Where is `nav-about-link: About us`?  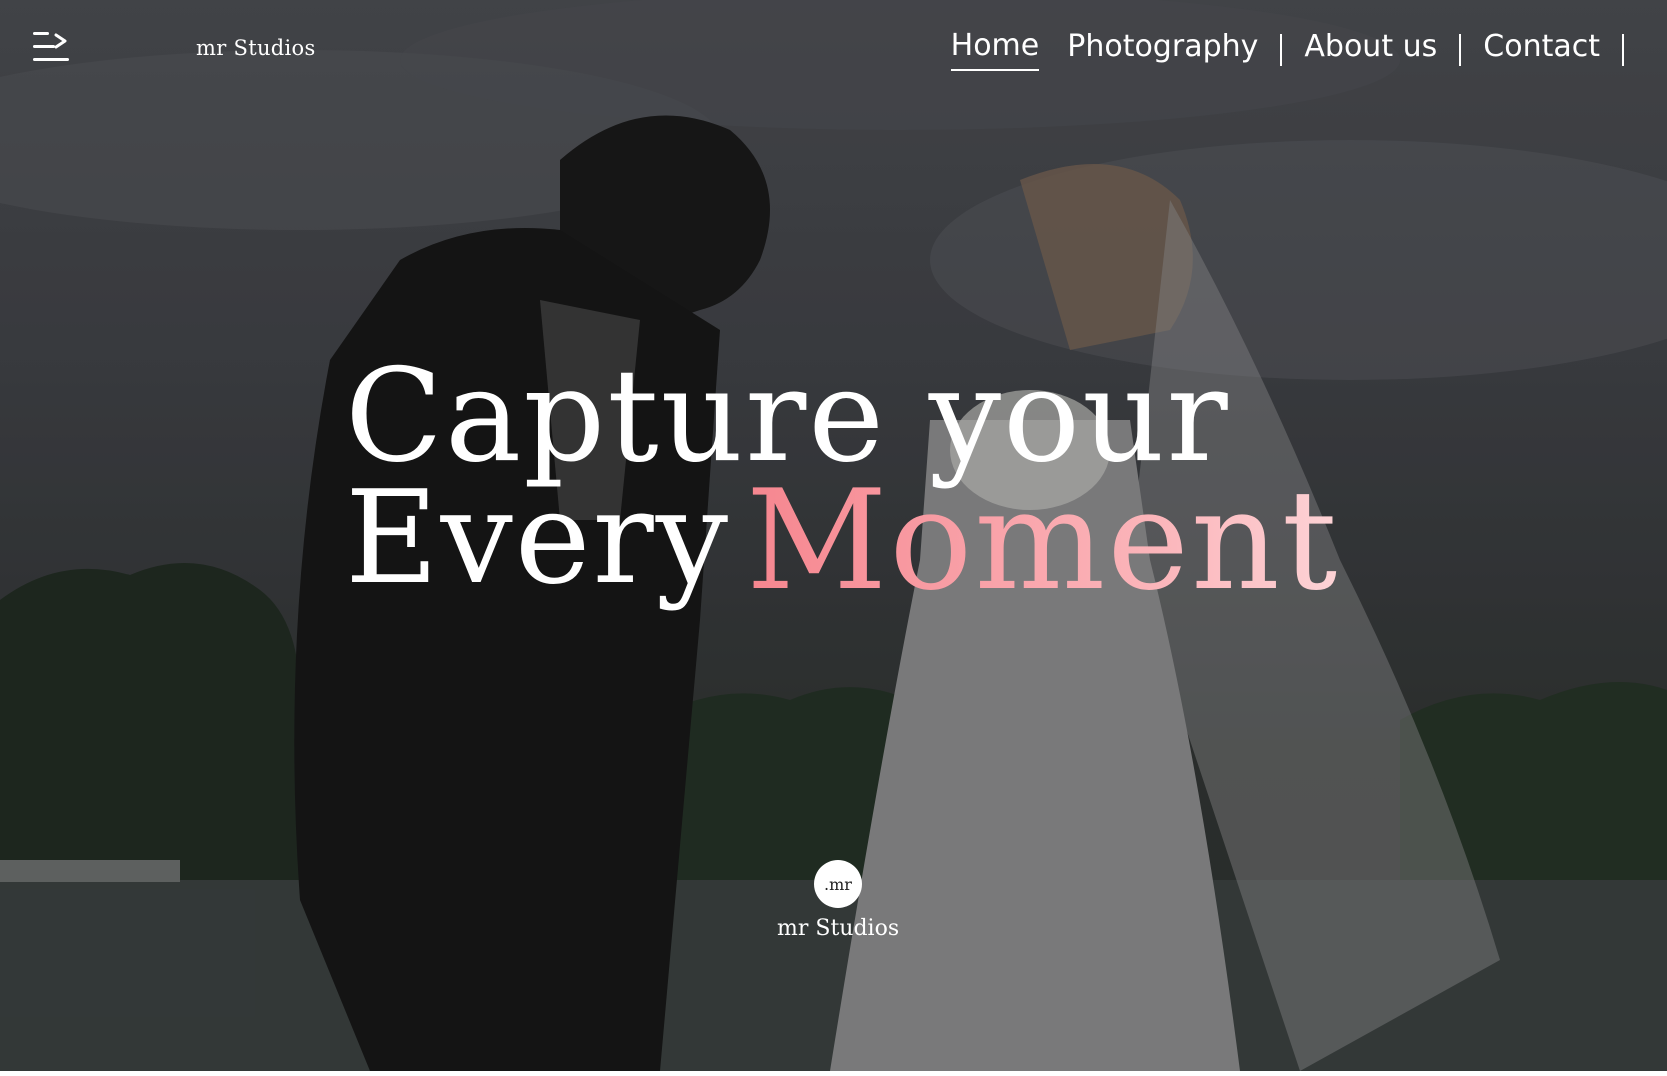
nav-about-link: About us is located at coordinates (1370, 49).